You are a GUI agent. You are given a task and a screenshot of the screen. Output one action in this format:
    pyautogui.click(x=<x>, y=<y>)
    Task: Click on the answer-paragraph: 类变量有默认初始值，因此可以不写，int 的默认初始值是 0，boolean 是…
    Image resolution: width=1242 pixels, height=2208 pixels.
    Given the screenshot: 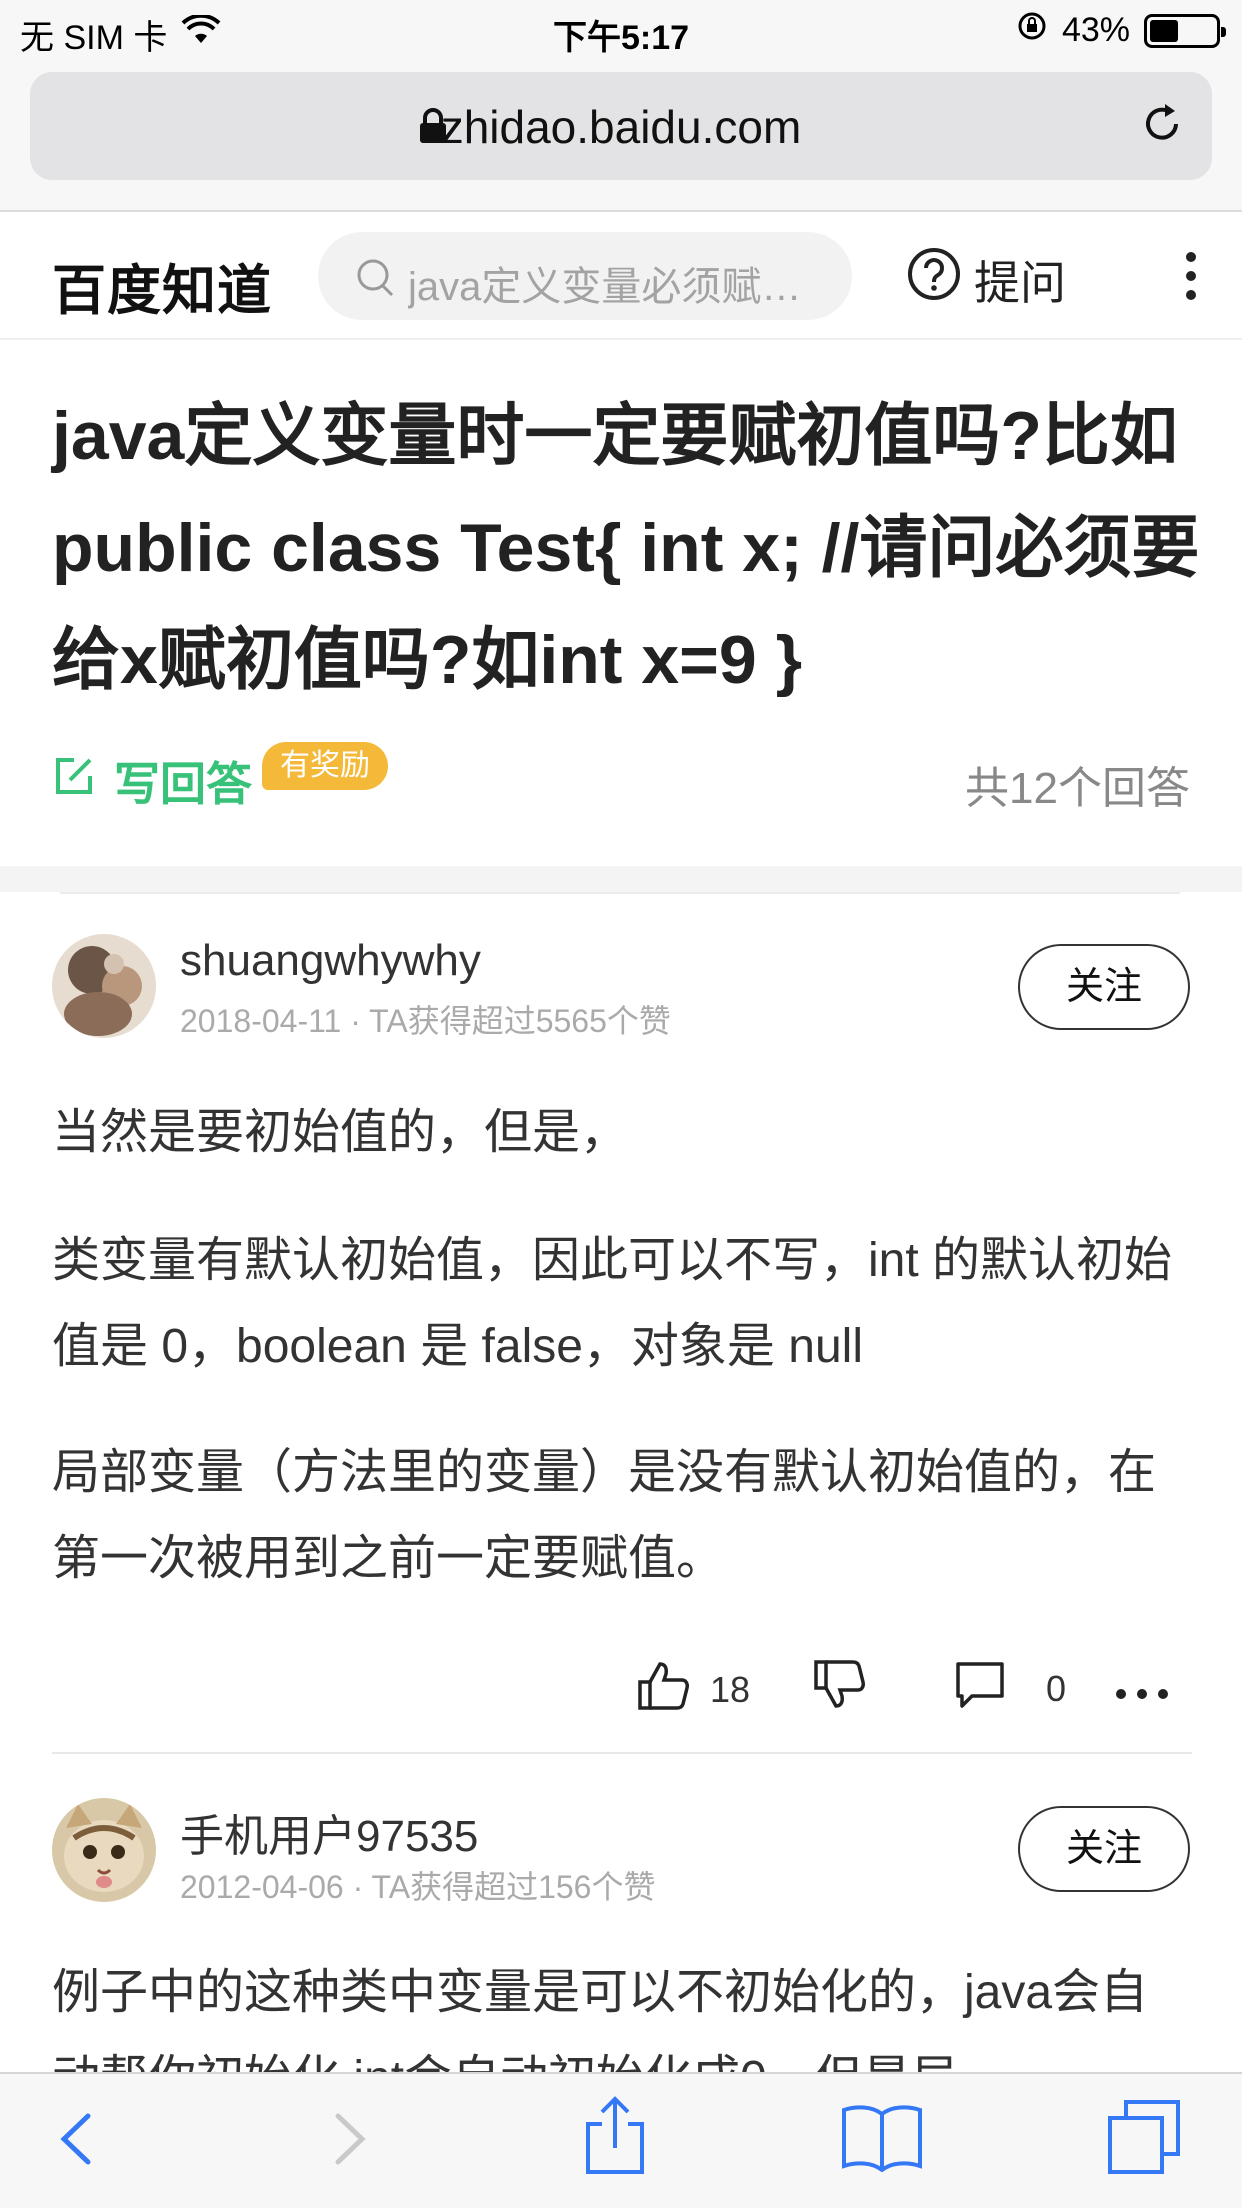 What is the action you would take?
    pyautogui.click(x=612, y=1303)
    